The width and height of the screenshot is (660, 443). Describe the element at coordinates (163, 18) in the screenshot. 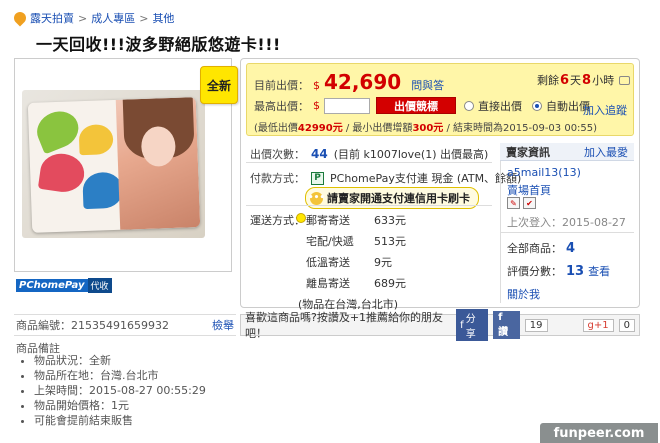

I see `breadcrumb-item-other: 其他` at that location.